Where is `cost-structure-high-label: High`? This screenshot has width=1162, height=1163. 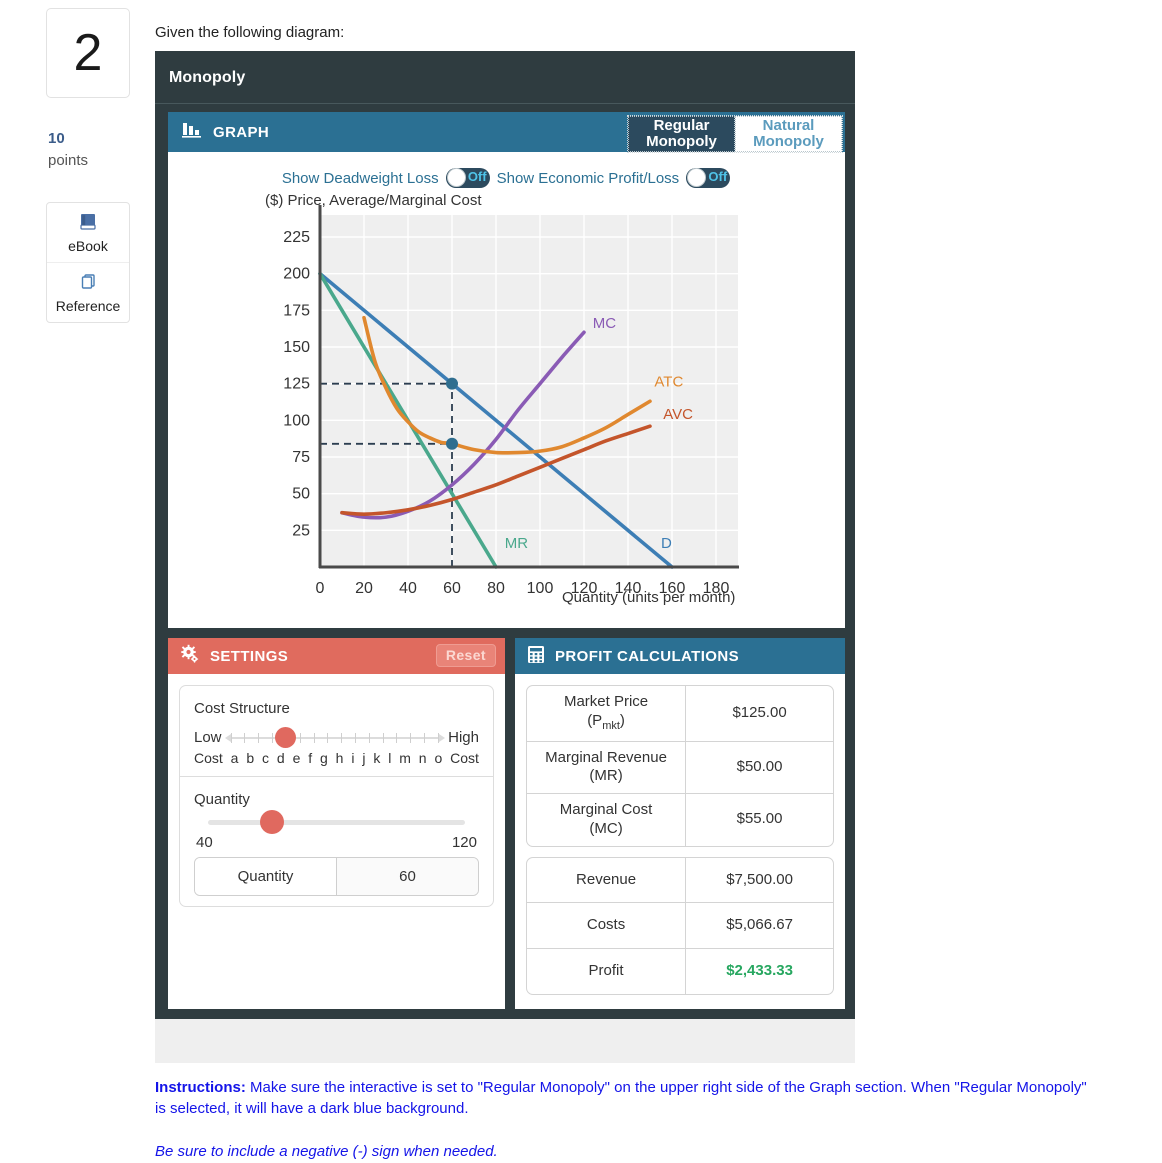
cost-structure-high-label: High is located at coordinates (463, 737).